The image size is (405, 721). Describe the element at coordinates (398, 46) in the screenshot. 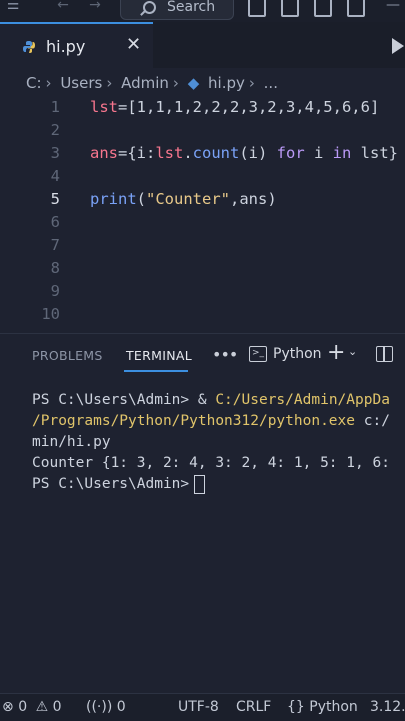

I see `run-python-file-icon` at that location.